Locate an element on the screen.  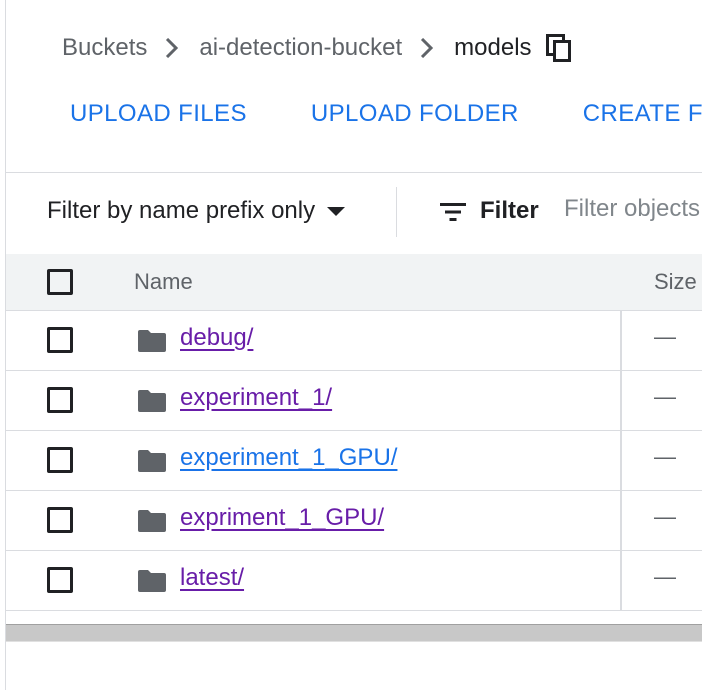
table-row: latest/ — is located at coordinates (354, 581).